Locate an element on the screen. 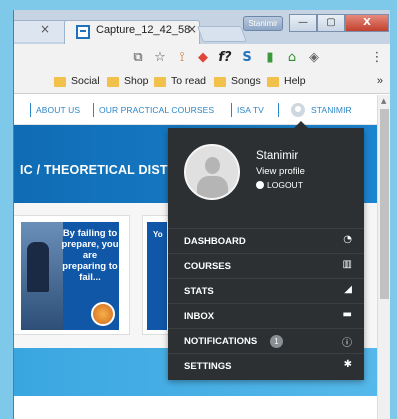 Image resolution: width=397 pixels, height=419 pixels. home-extension-icon: ⌂ is located at coordinates (292, 58).